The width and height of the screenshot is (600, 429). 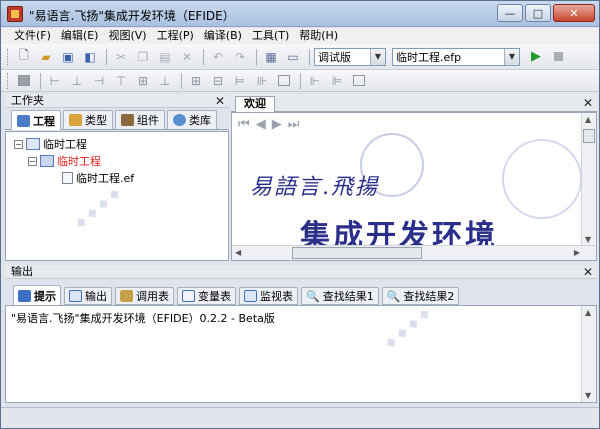 I want to click on menu-edit: 编辑(E), so click(x=80, y=36).